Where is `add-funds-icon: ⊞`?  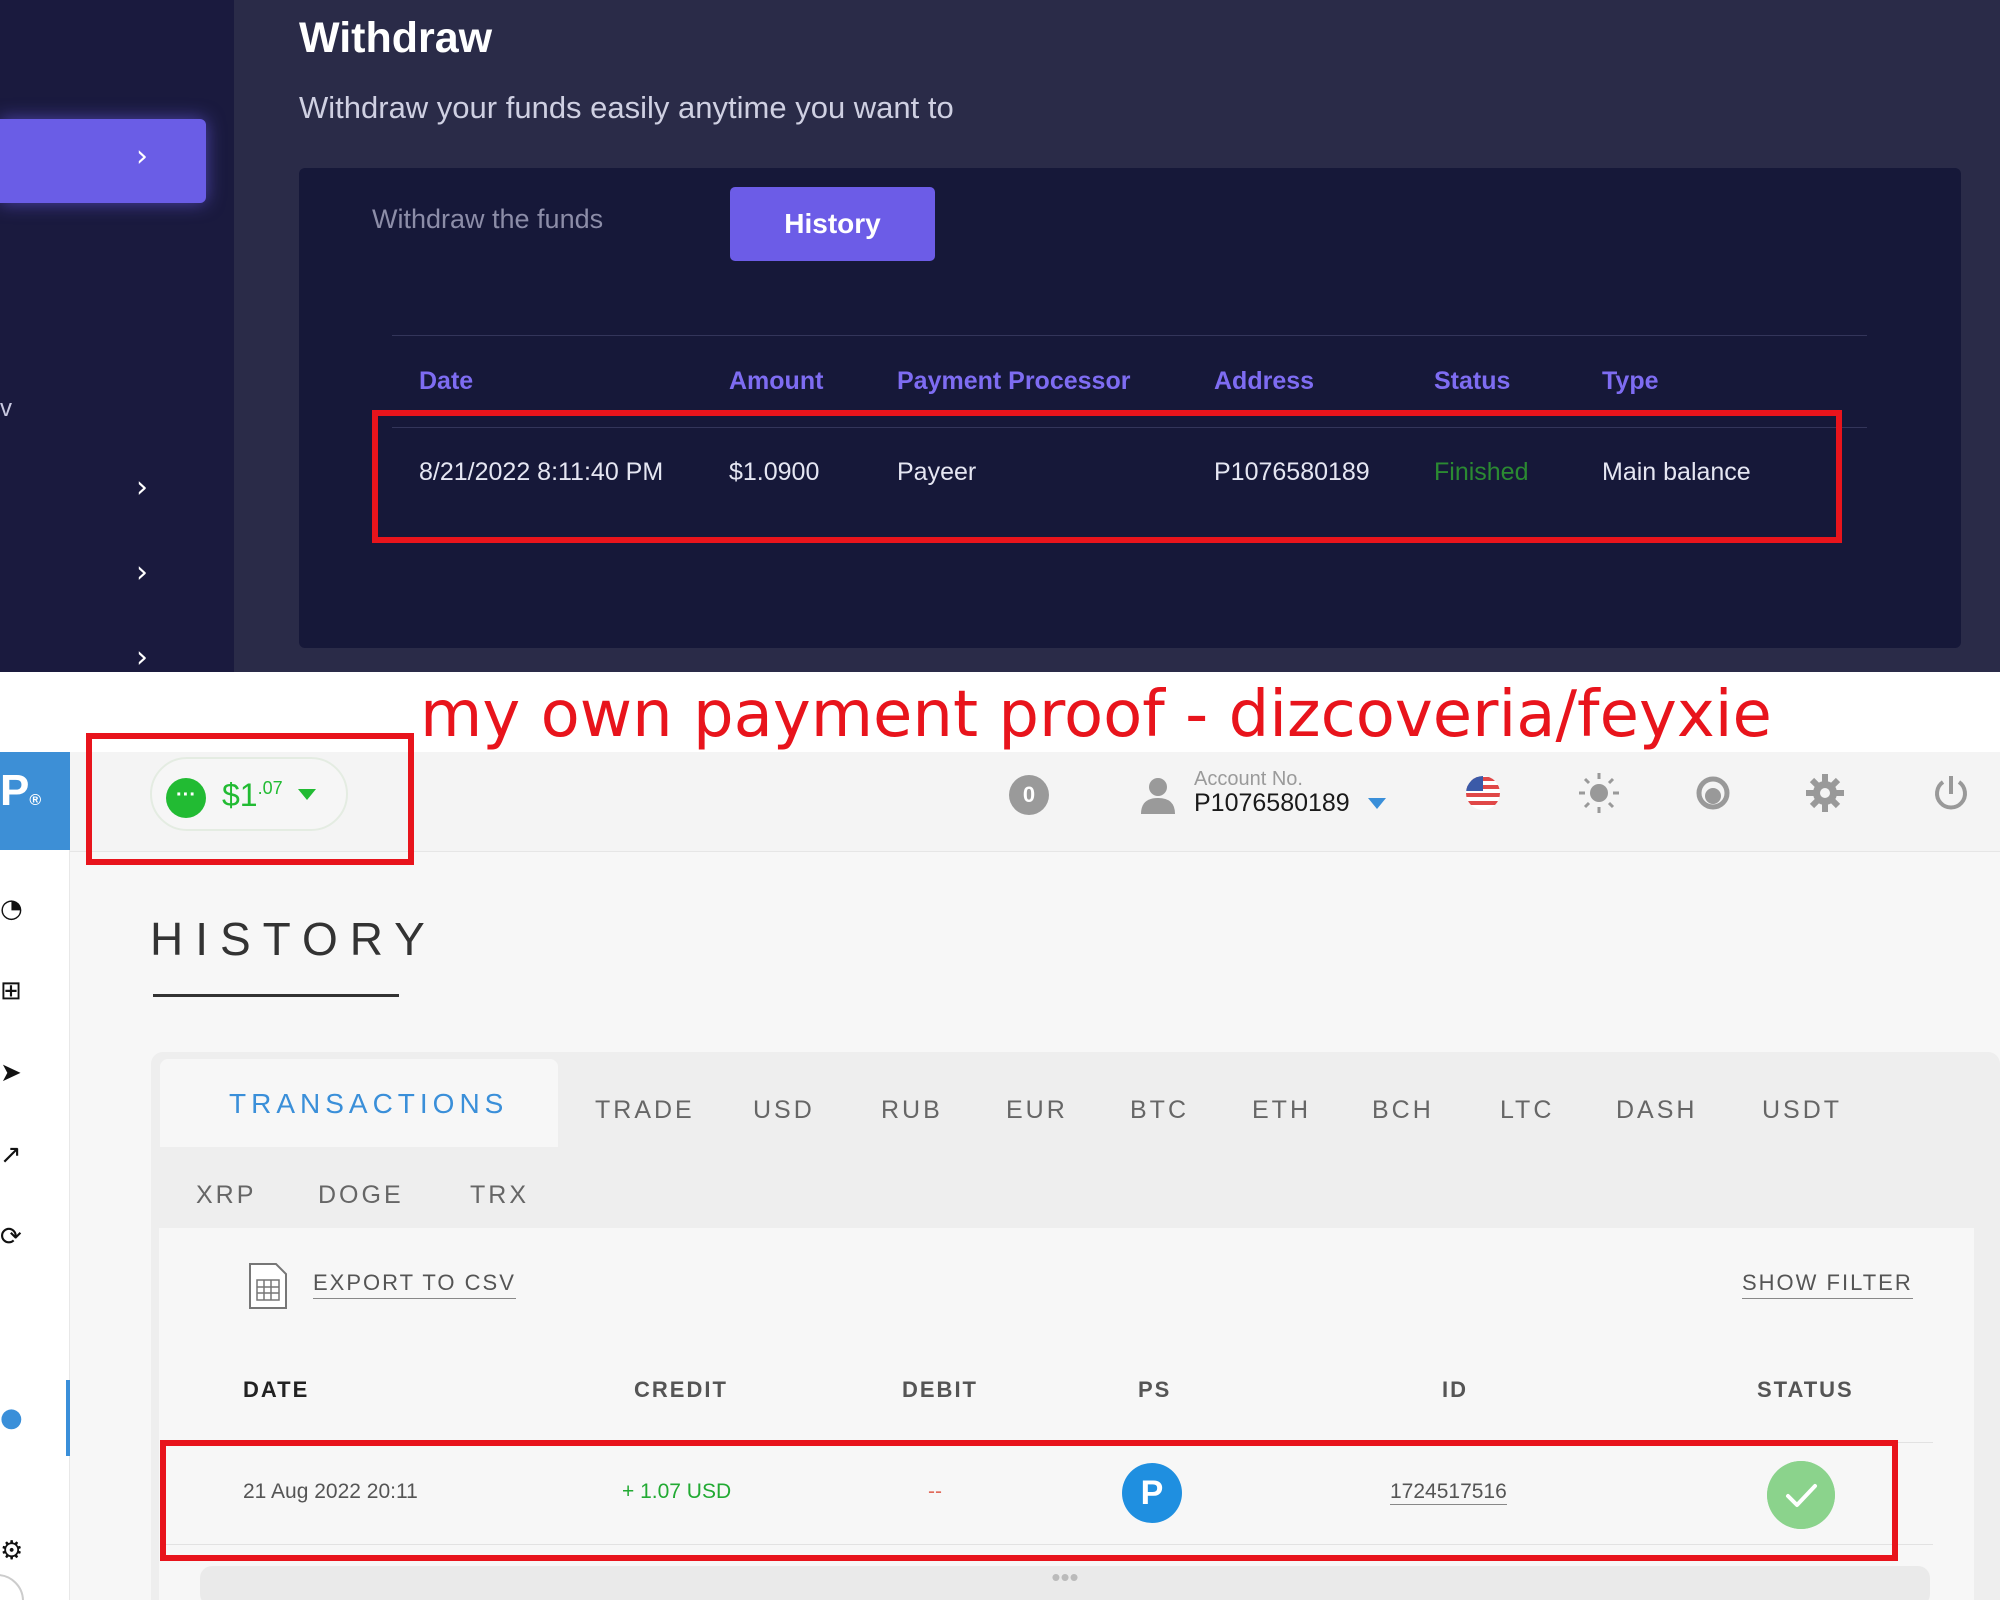 add-funds-icon: ⊞ is located at coordinates (15, 991).